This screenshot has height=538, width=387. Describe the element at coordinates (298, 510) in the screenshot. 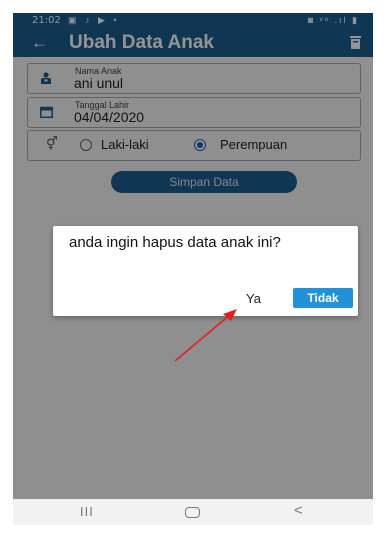

I see `back-button: <` at that location.